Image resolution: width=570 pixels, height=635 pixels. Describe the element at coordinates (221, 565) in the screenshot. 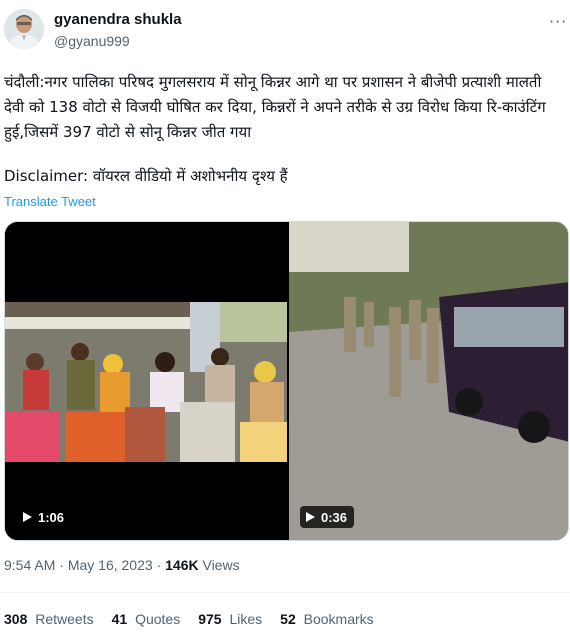

I see `views-label: Views` at that location.